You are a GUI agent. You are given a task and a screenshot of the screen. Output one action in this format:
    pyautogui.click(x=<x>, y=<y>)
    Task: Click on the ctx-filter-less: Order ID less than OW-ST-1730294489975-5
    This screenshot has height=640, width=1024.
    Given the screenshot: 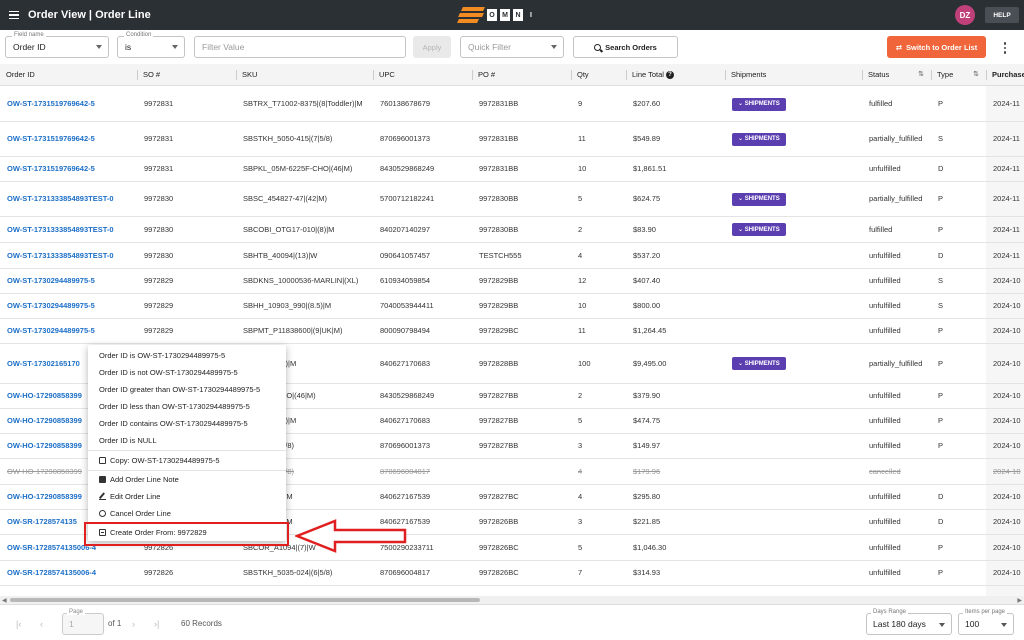 What is the action you would take?
    pyautogui.click(x=187, y=406)
    